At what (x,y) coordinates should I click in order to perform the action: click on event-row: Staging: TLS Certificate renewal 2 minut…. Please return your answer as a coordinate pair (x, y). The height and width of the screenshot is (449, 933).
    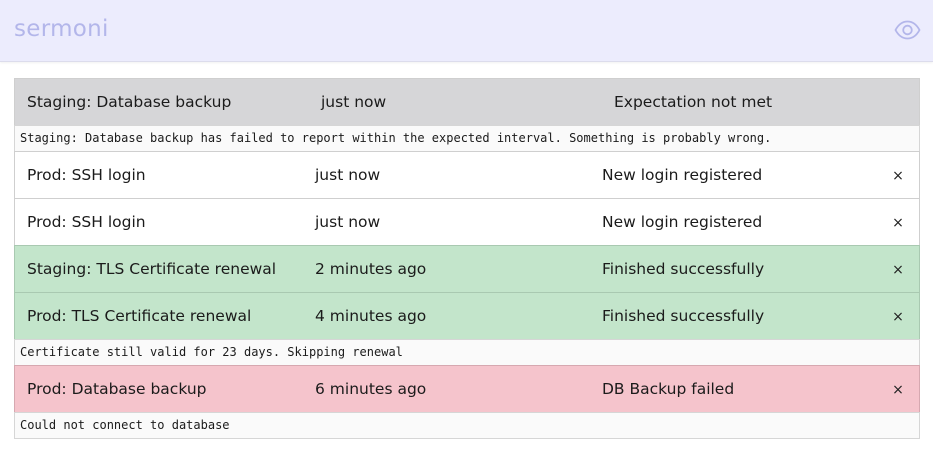
    Looking at the image, I should click on (467, 269).